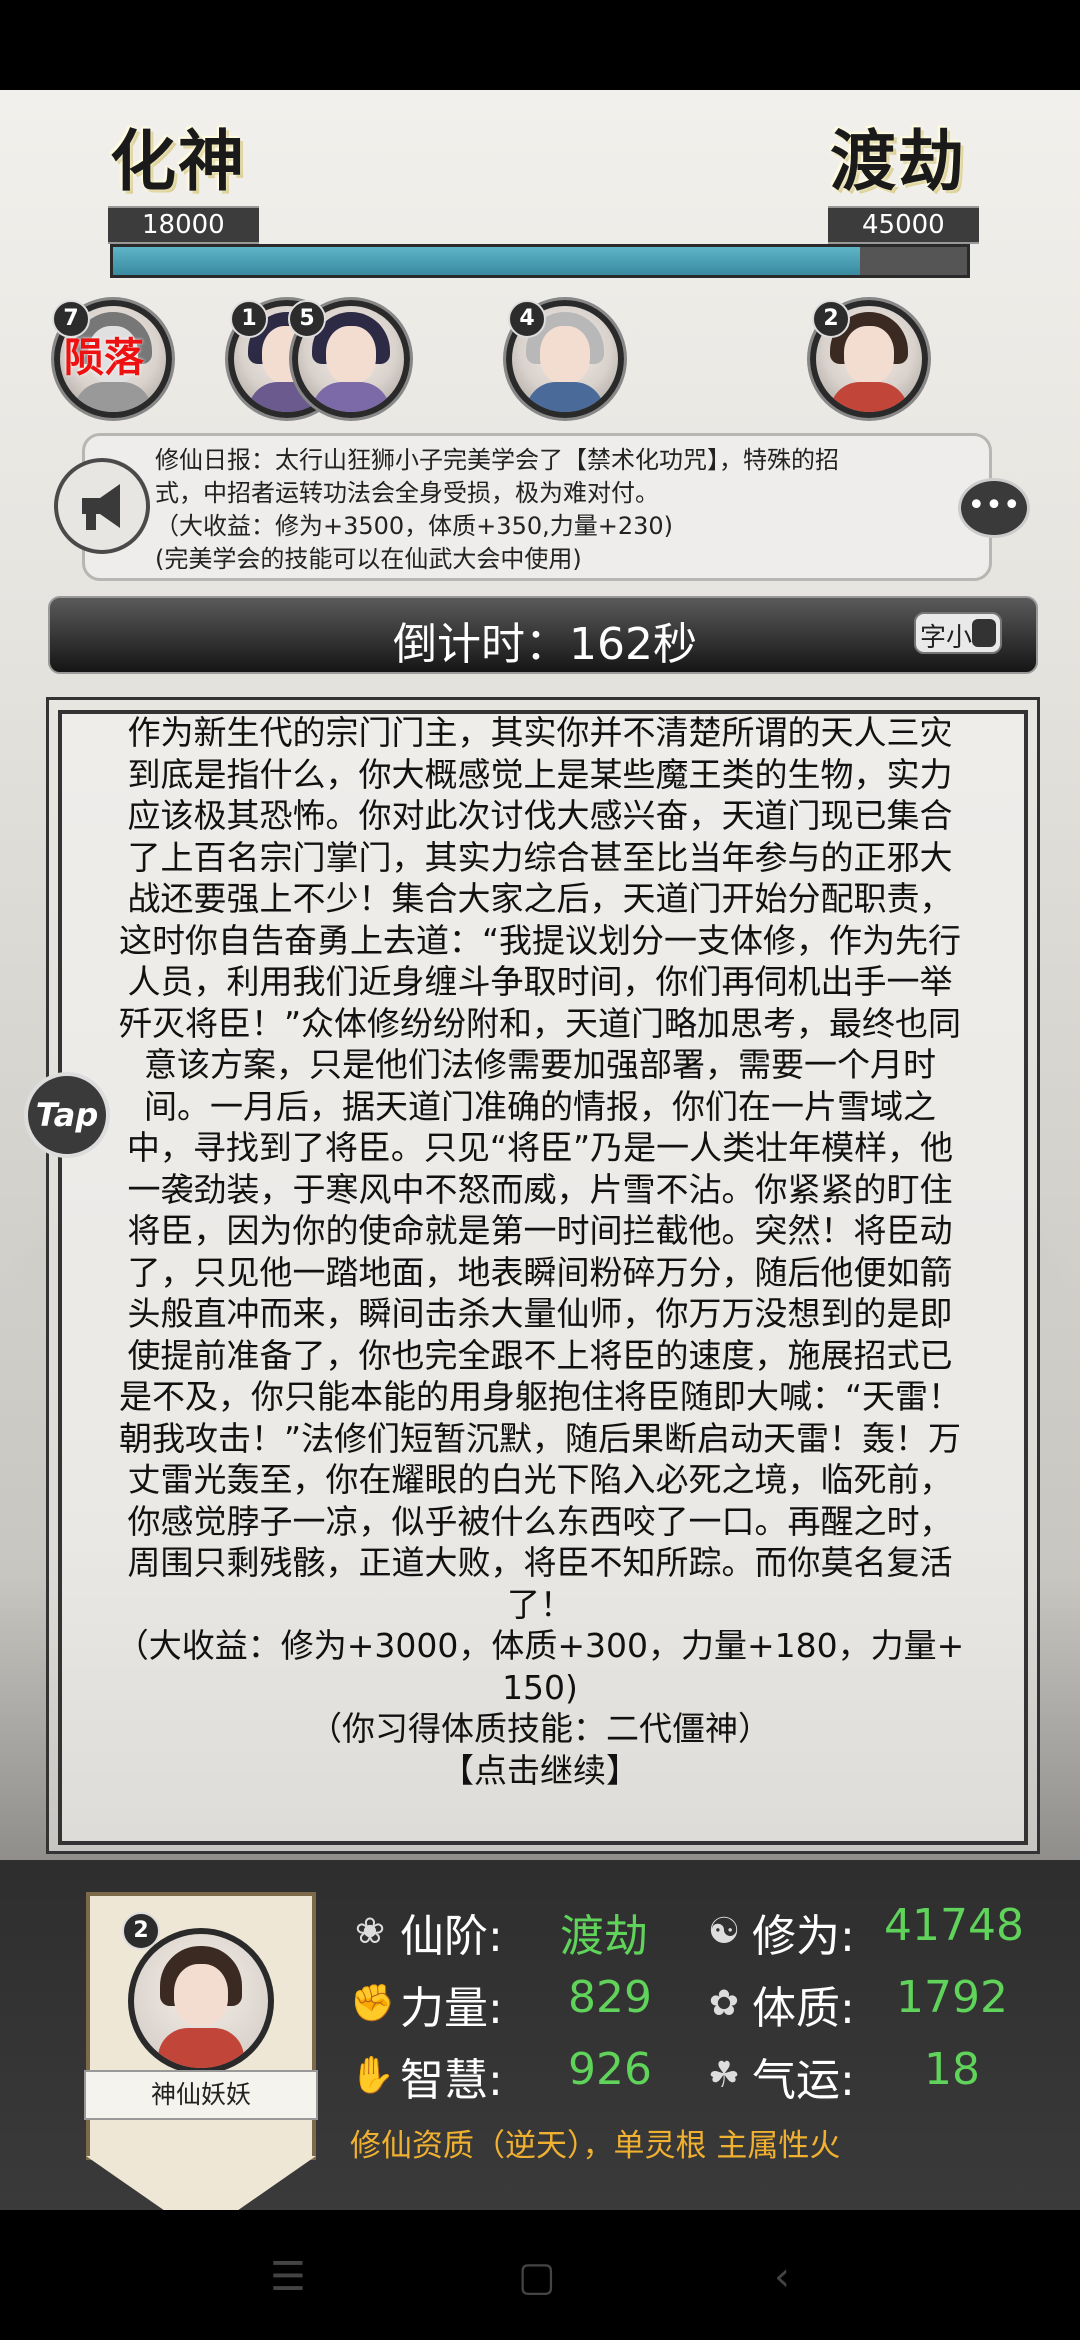 This screenshot has height=2340, width=1080. I want to click on news-line: (完美学会的技能可以在仙武大会中使用), so click(368, 559).